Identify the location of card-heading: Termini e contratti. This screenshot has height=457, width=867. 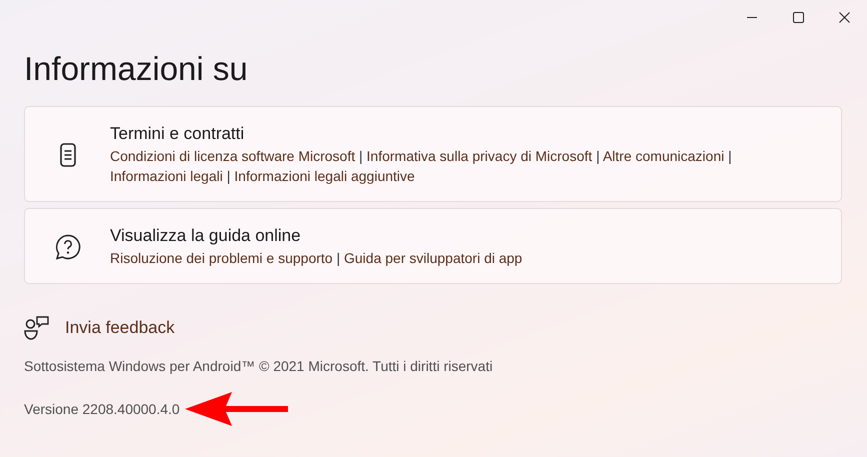
(178, 134).